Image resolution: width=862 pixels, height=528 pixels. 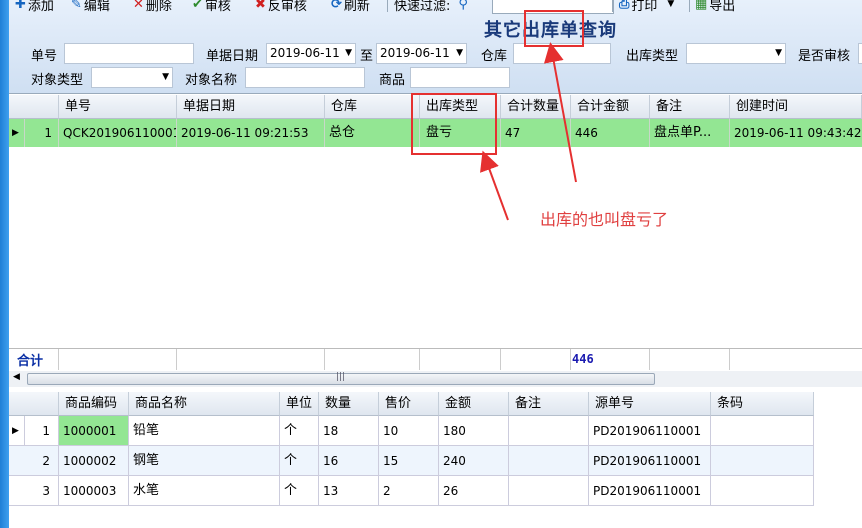 What do you see at coordinates (604, 219) in the screenshot?
I see `annotation-note: 出库的也叫盘亏了` at bounding box center [604, 219].